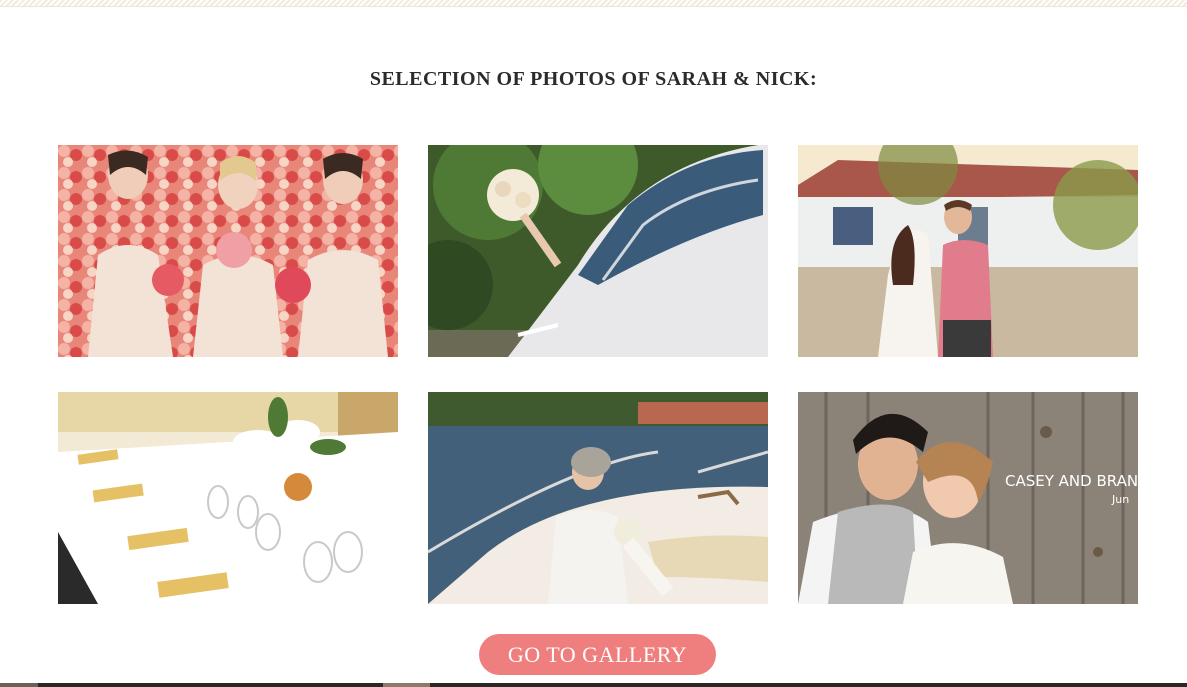 The height and width of the screenshot is (687, 1187). I want to click on photo-couple-kiss-courtyard, so click(968, 251).